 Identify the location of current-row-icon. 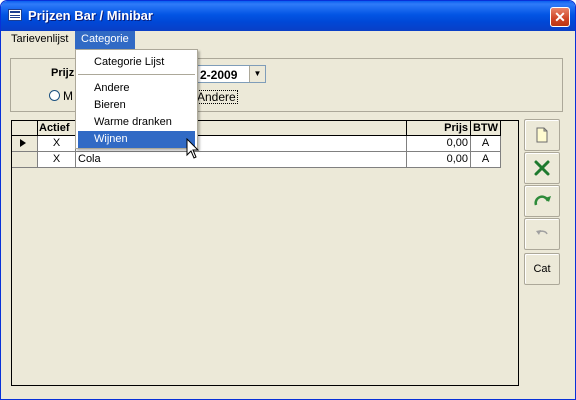
(23, 143).